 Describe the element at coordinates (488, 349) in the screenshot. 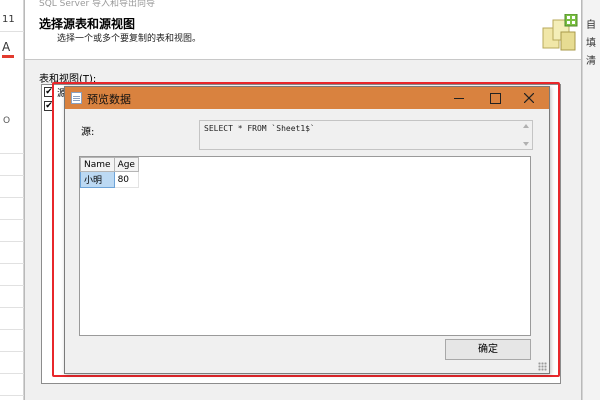

I see `ok-button: 确定` at that location.